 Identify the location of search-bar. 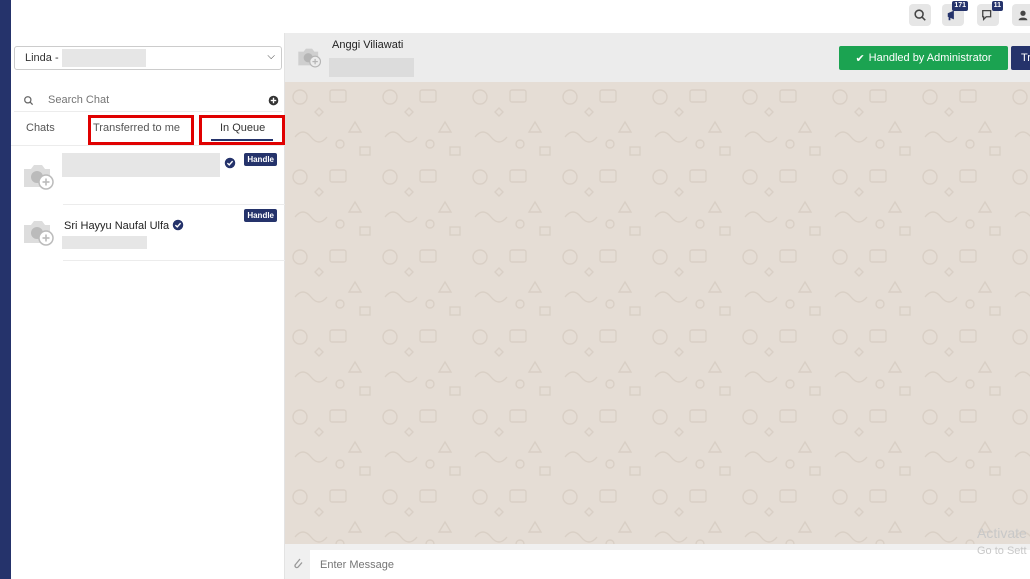
(148, 100).